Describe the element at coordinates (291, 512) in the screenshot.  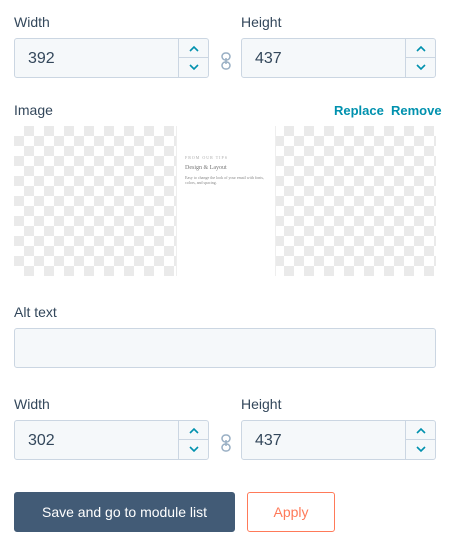
I see `apply-button: Apply` at that location.